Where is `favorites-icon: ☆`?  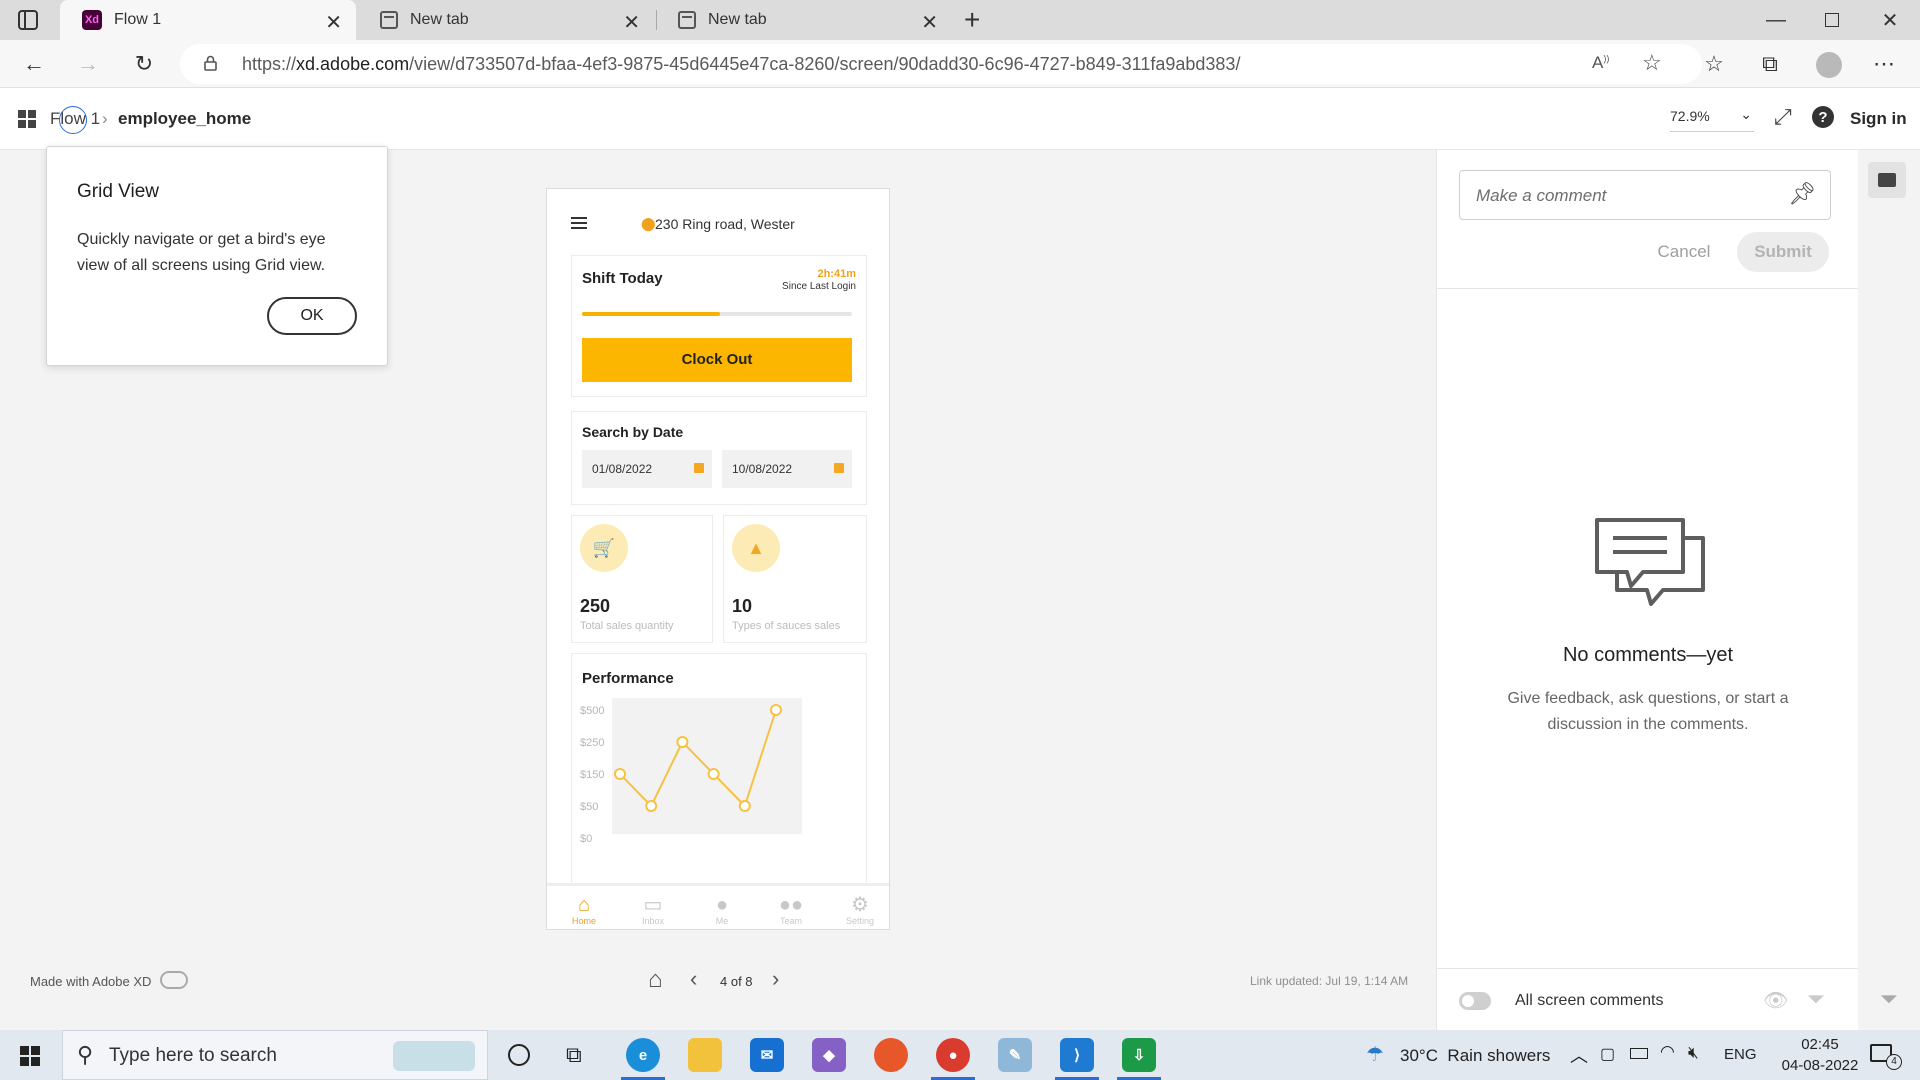
favorites-icon: ☆ is located at coordinates (1714, 64).